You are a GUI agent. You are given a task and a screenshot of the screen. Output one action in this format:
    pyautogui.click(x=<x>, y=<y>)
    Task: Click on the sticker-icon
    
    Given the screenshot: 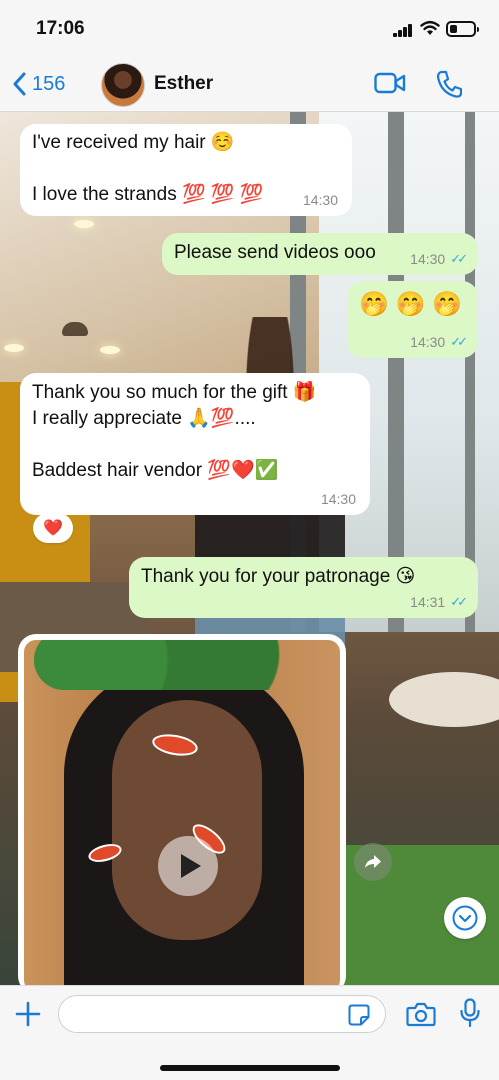 What is the action you would take?
    pyautogui.click(x=359, y=1015)
    